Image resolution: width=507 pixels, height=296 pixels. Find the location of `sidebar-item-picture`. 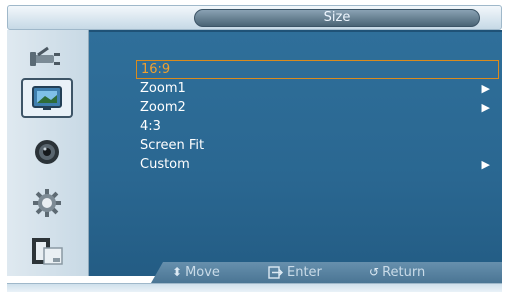

sidebar-item-picture is located at coordinates (47, 98).